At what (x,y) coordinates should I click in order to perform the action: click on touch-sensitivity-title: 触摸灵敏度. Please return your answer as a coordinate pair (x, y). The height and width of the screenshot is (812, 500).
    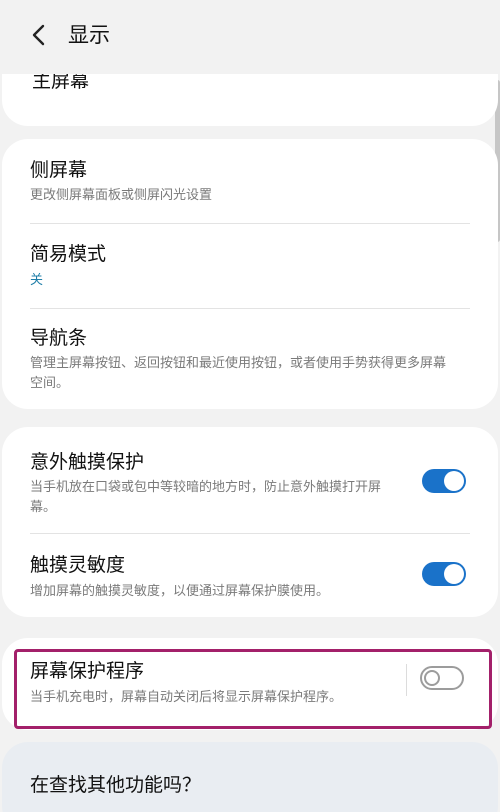
    Looking at the image, I should click on (78, 565).